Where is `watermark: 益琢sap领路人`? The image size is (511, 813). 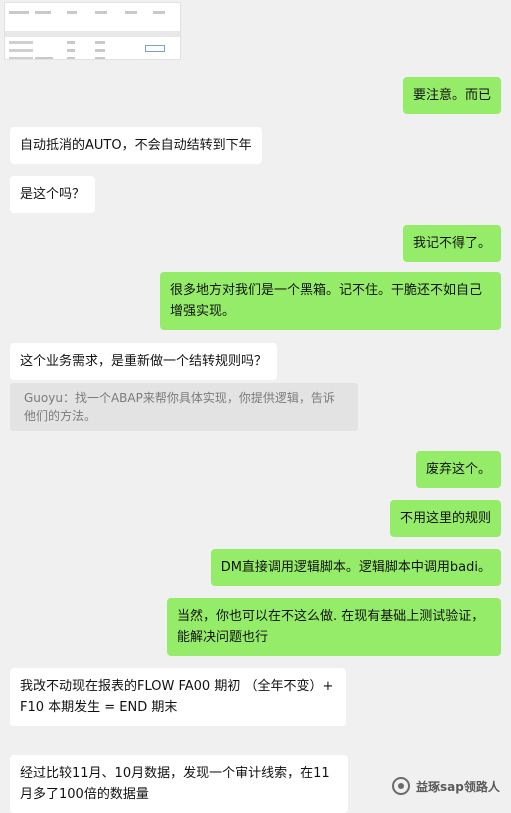 watermark: 益琢sap领路人 is located at coordinates (446, 786).